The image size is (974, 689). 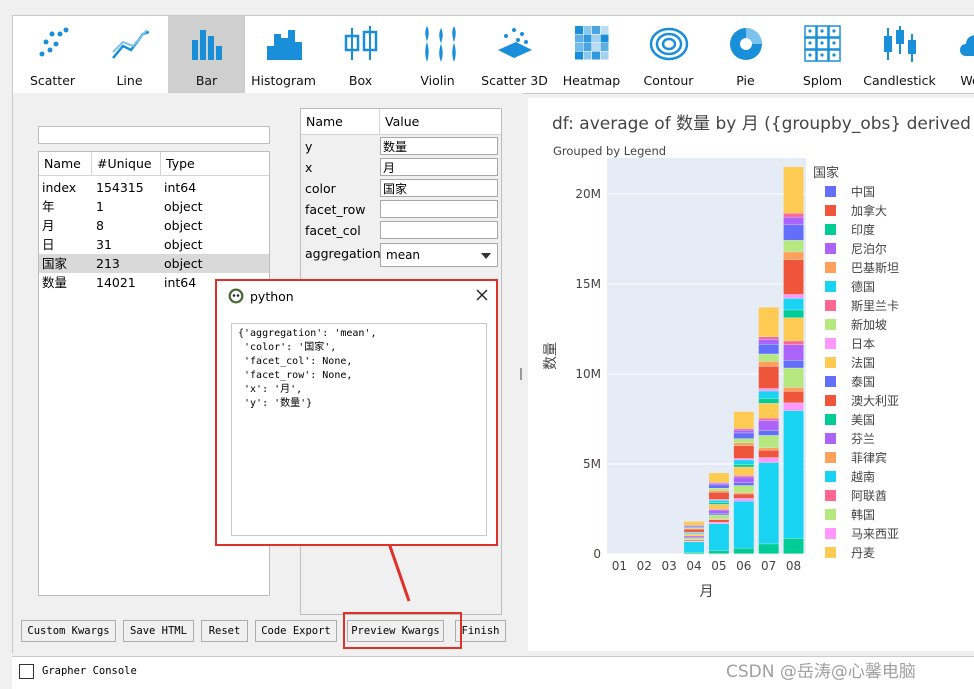 What do you see at coordinates (439, 167) in the screenshot?
I see `x-field: 月` at bounding box center [439, 167].